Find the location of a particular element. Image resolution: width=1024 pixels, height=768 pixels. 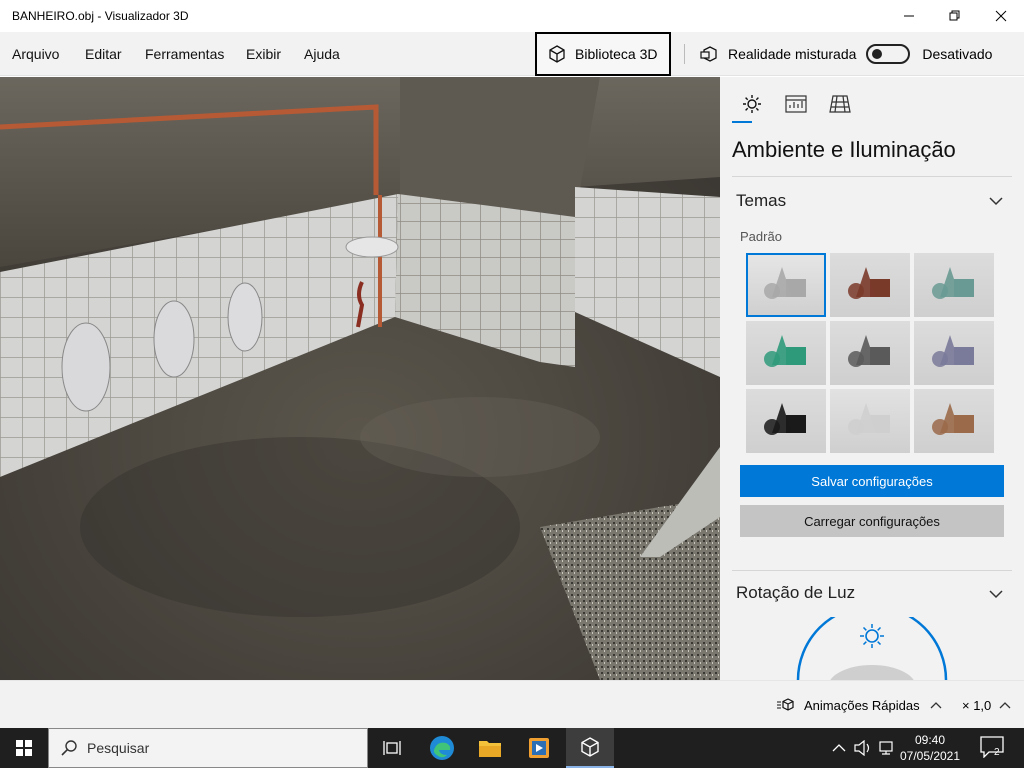

media-player-icon is located at coordinates (539, 748).